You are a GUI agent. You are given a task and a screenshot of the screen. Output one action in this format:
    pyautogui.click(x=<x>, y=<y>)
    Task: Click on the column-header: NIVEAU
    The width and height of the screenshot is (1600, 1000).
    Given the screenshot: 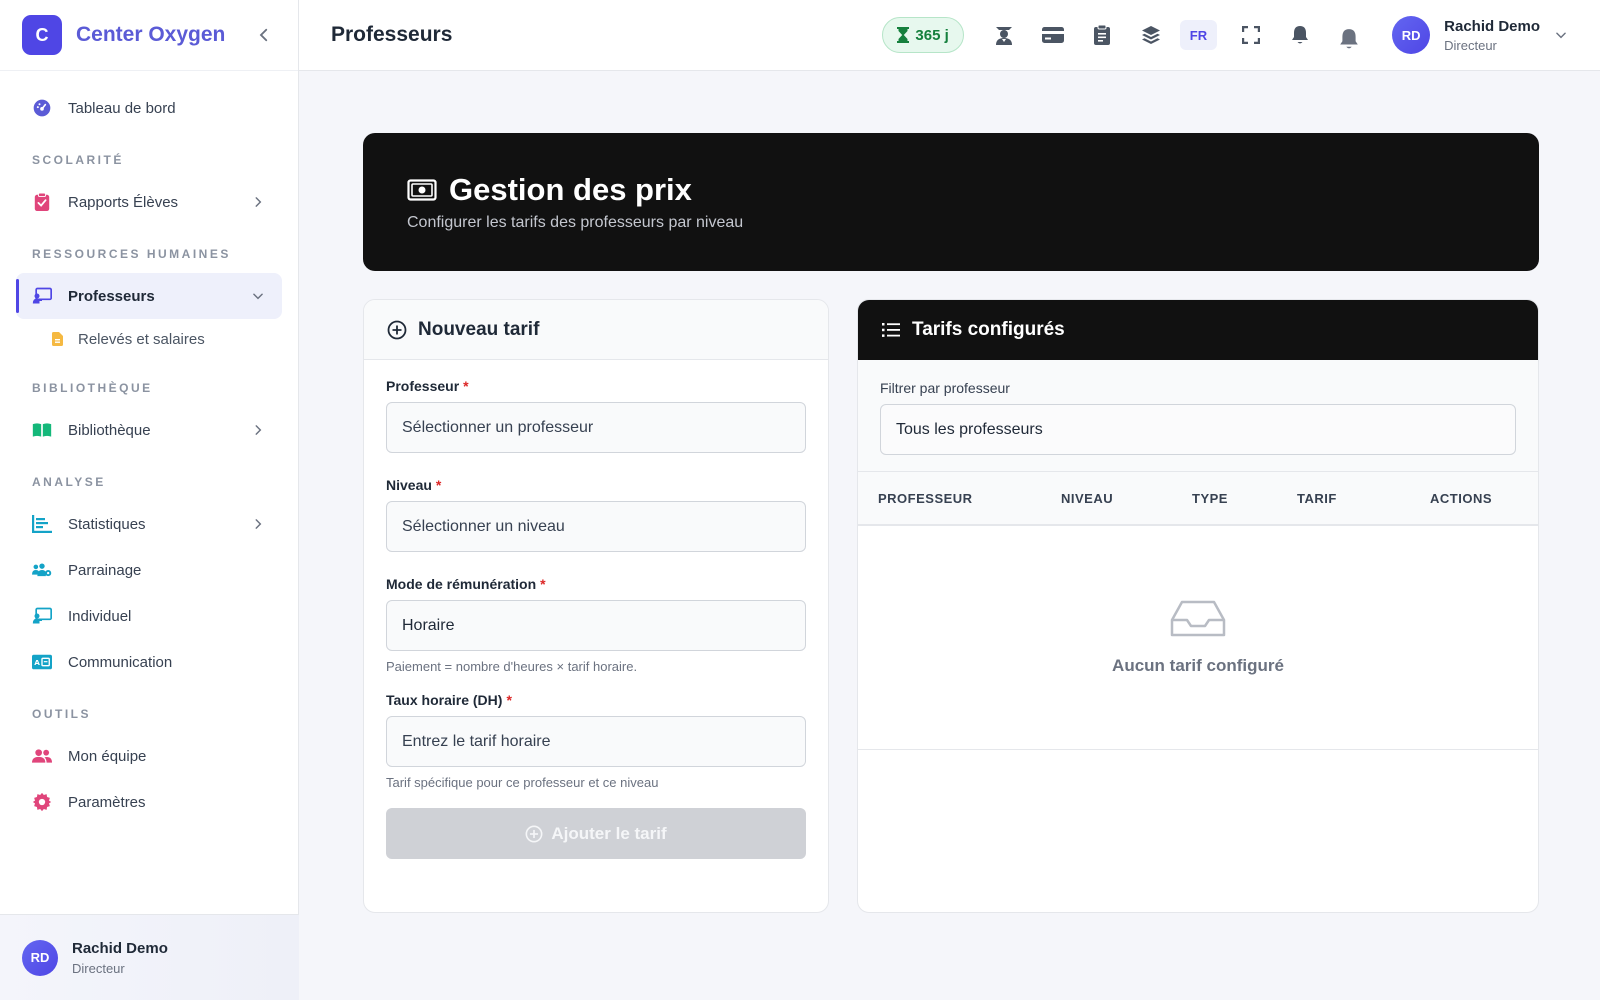 What is the action you would take?
    pyautogui.click(x=1106, y=498)
    